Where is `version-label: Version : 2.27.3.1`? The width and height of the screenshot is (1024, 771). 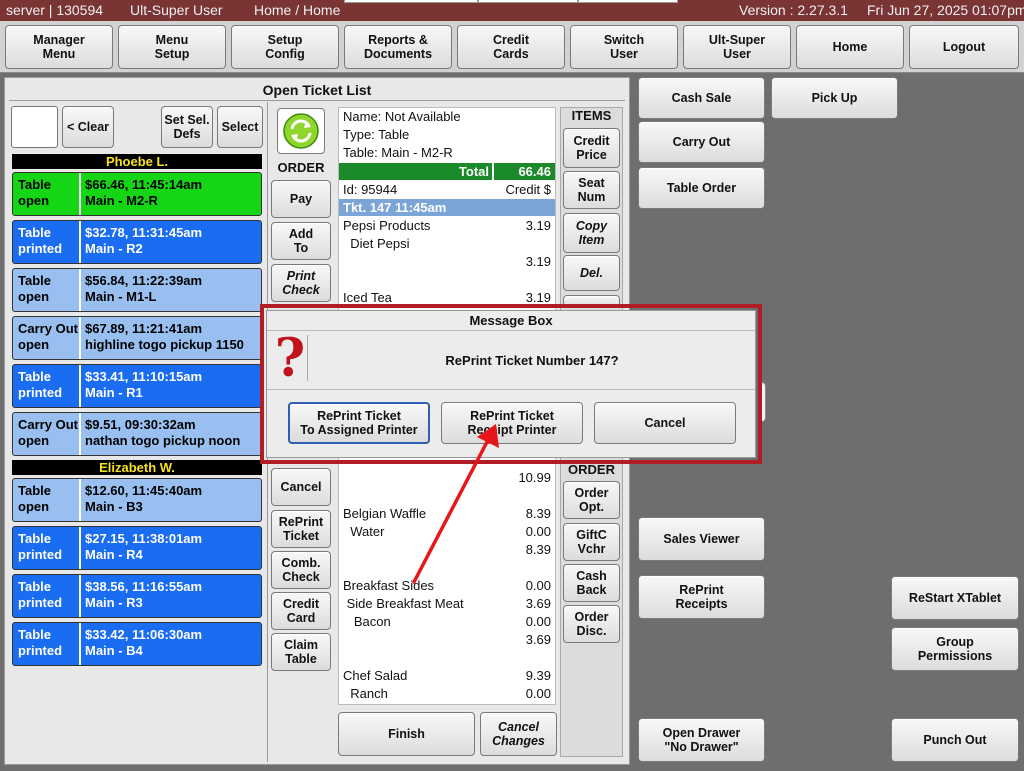 version-label: Version : 2.27.3.1 is located at coordinates (793, 10).